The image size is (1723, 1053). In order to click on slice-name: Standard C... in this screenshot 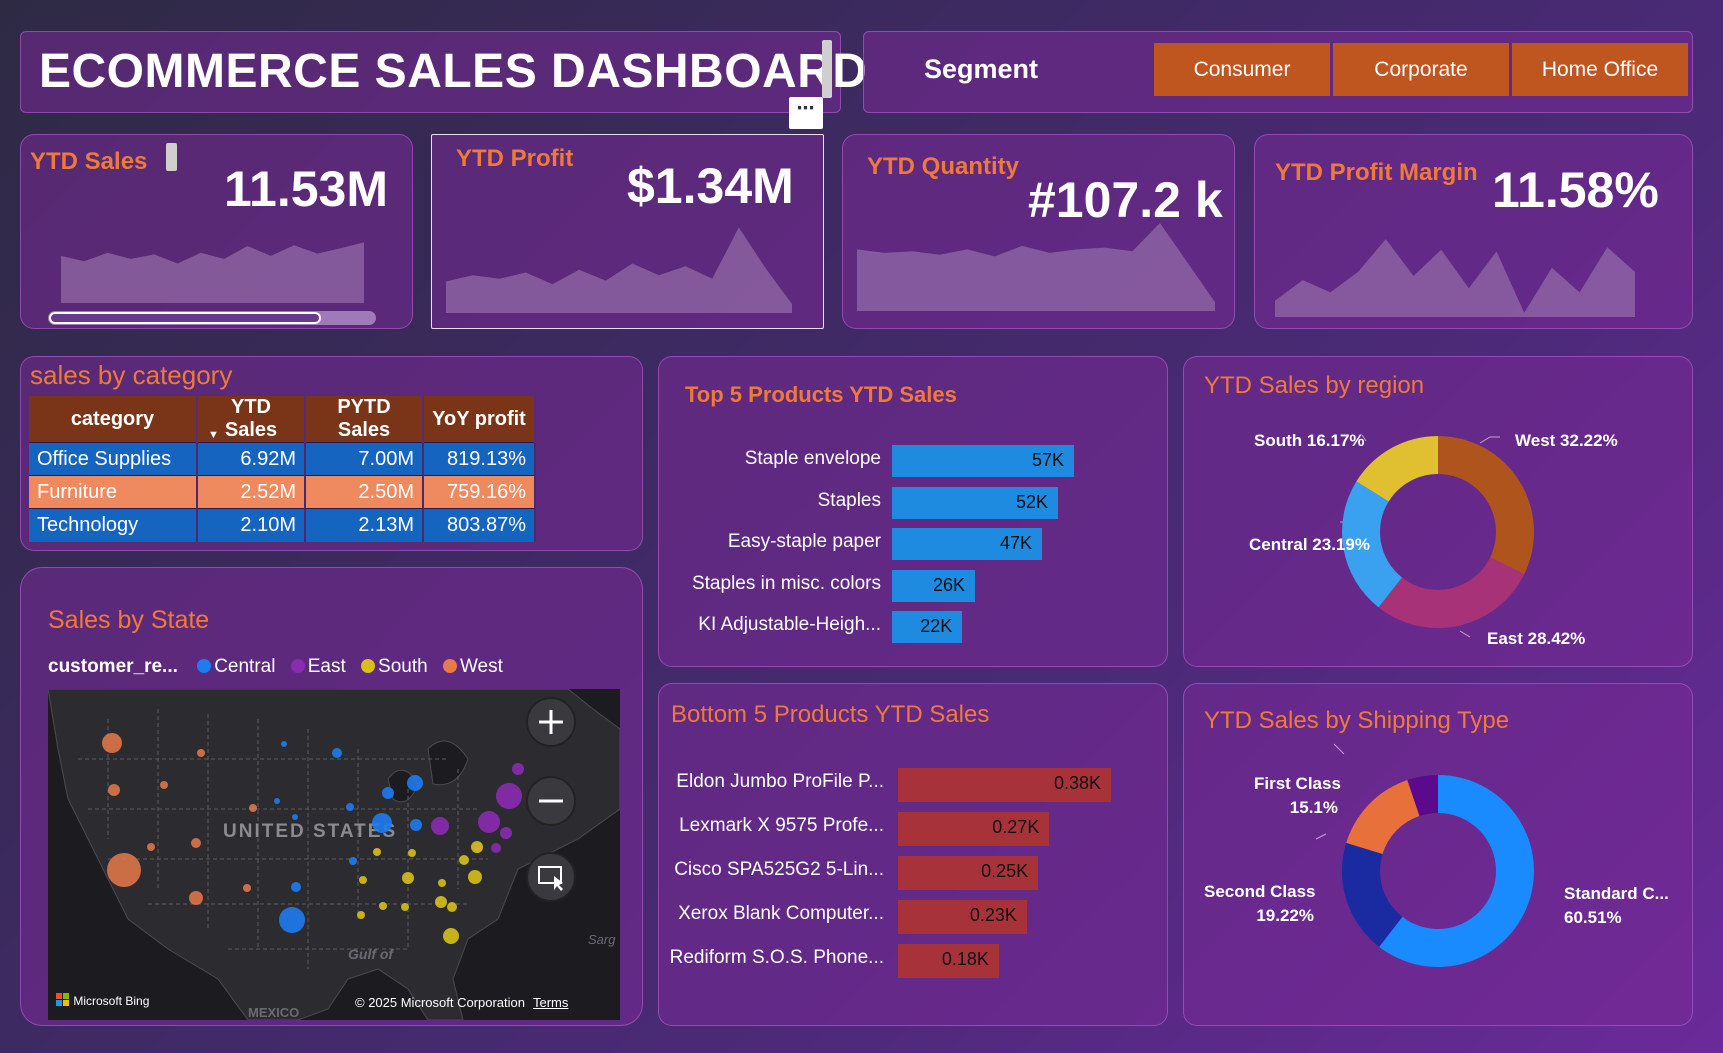, I will do `click(1616, 893)`.